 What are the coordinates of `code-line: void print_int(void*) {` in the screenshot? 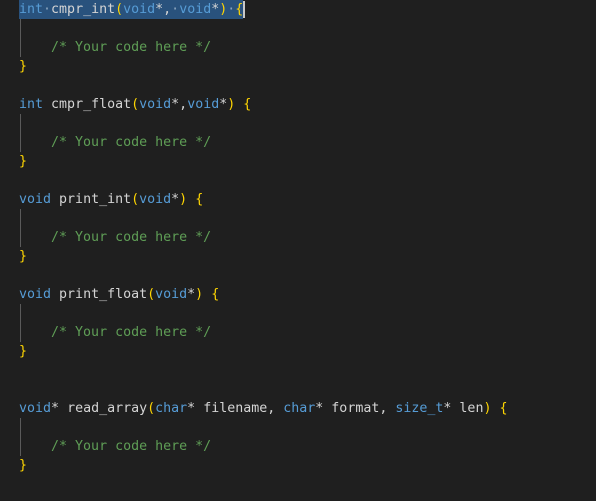 It's located at (298, 199).